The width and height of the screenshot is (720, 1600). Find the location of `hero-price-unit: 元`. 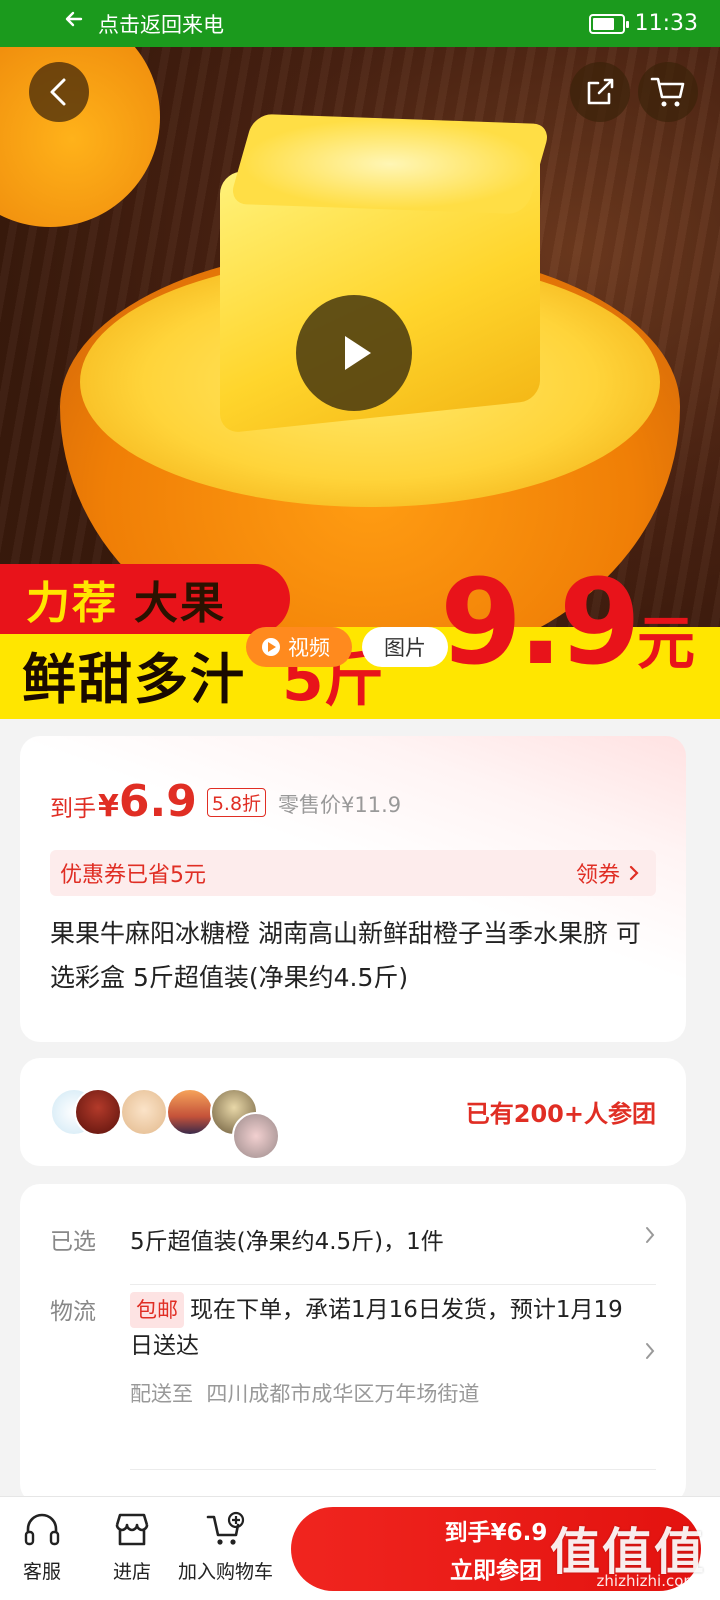

hero-price-unit: 元 is located at coordinates (666, 643).